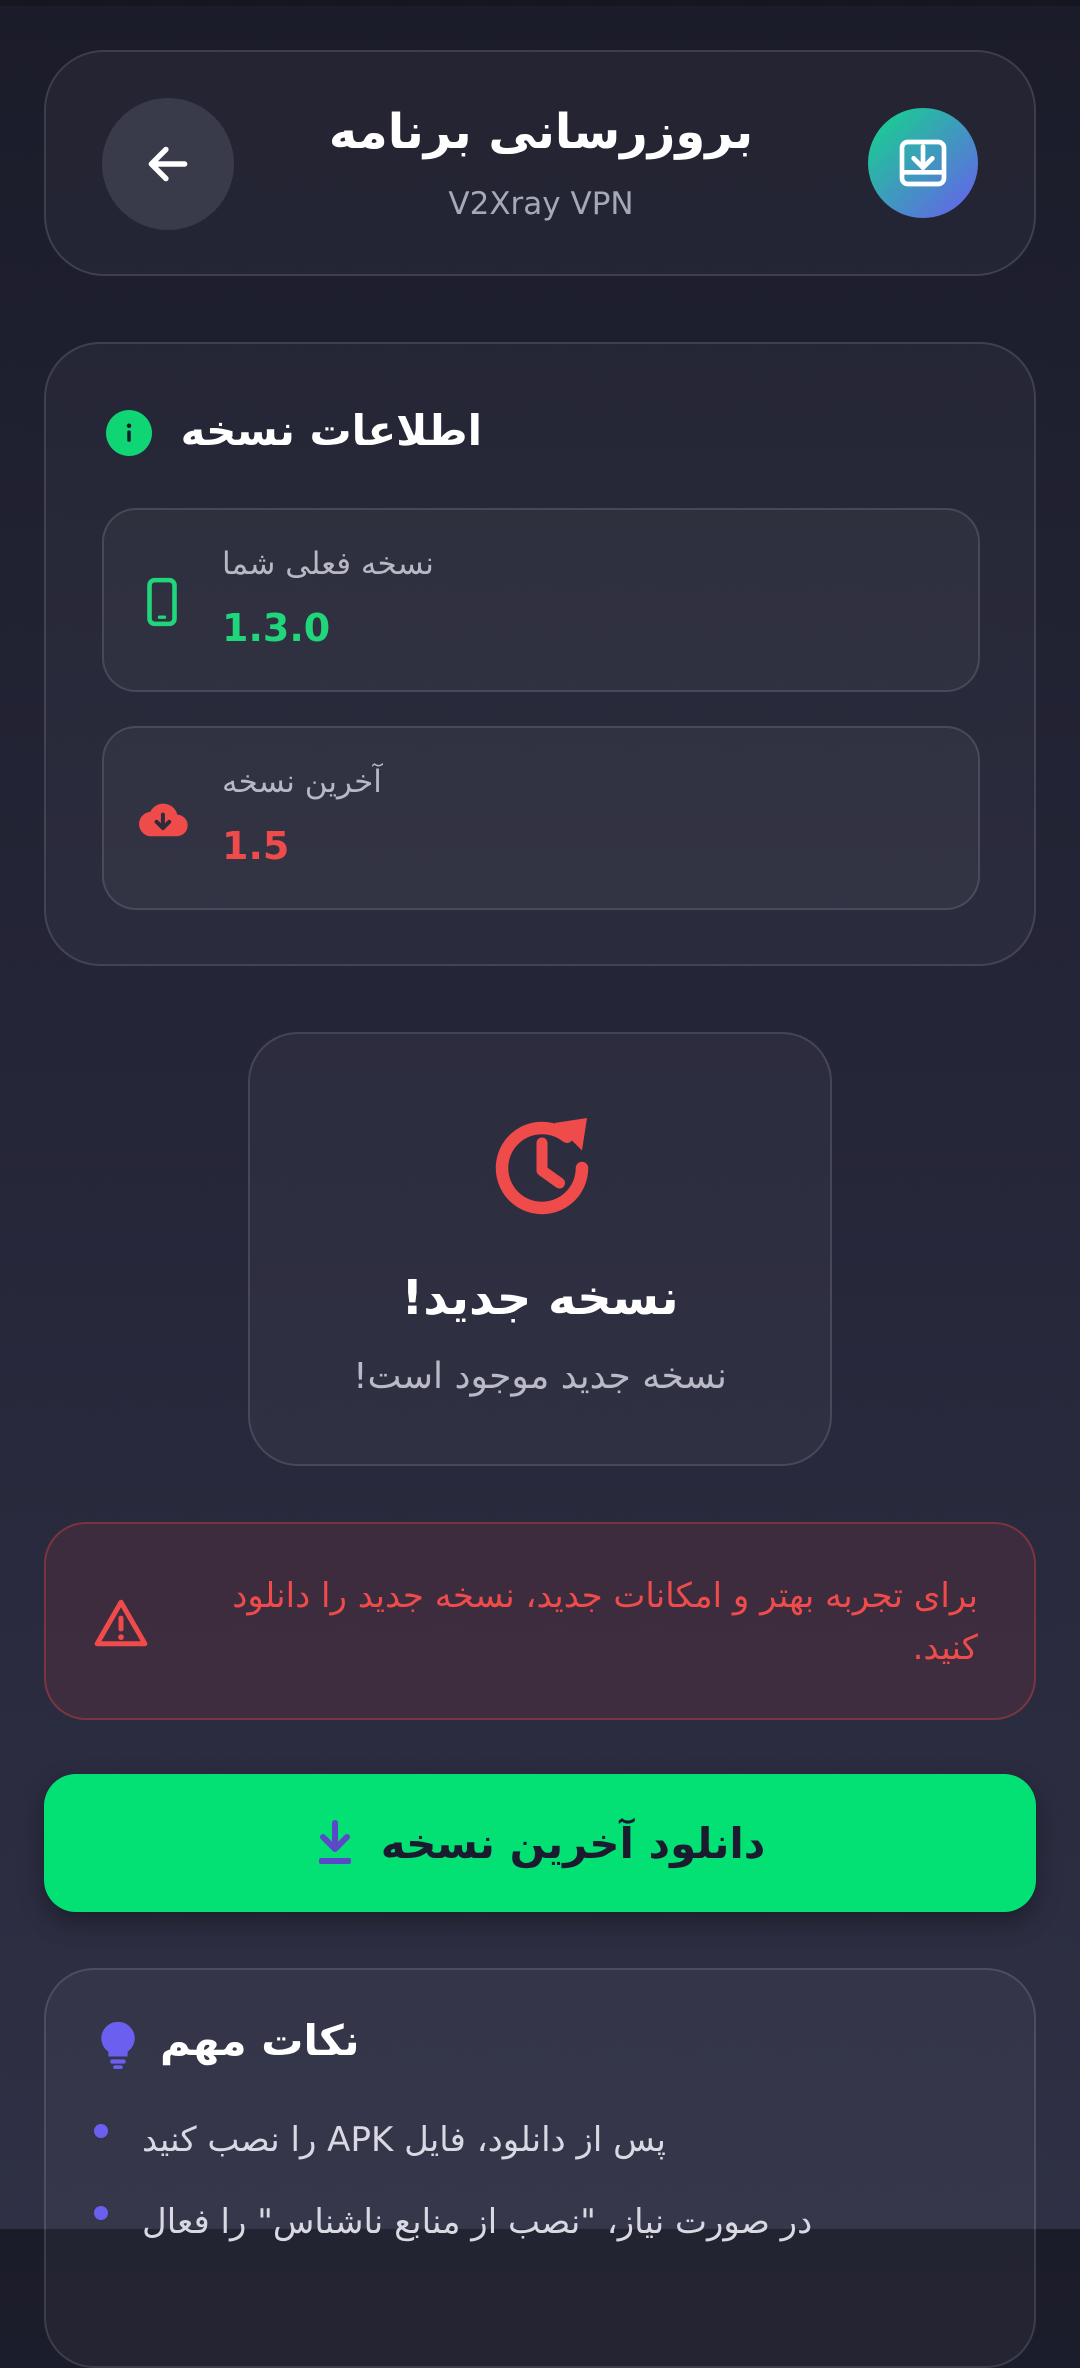 The width and height of the screenshot is (1080, 2368). What do you see at coordinates (162, 602) in the screenshot?
I see `phone-icon` at bounding box center [162, 602].